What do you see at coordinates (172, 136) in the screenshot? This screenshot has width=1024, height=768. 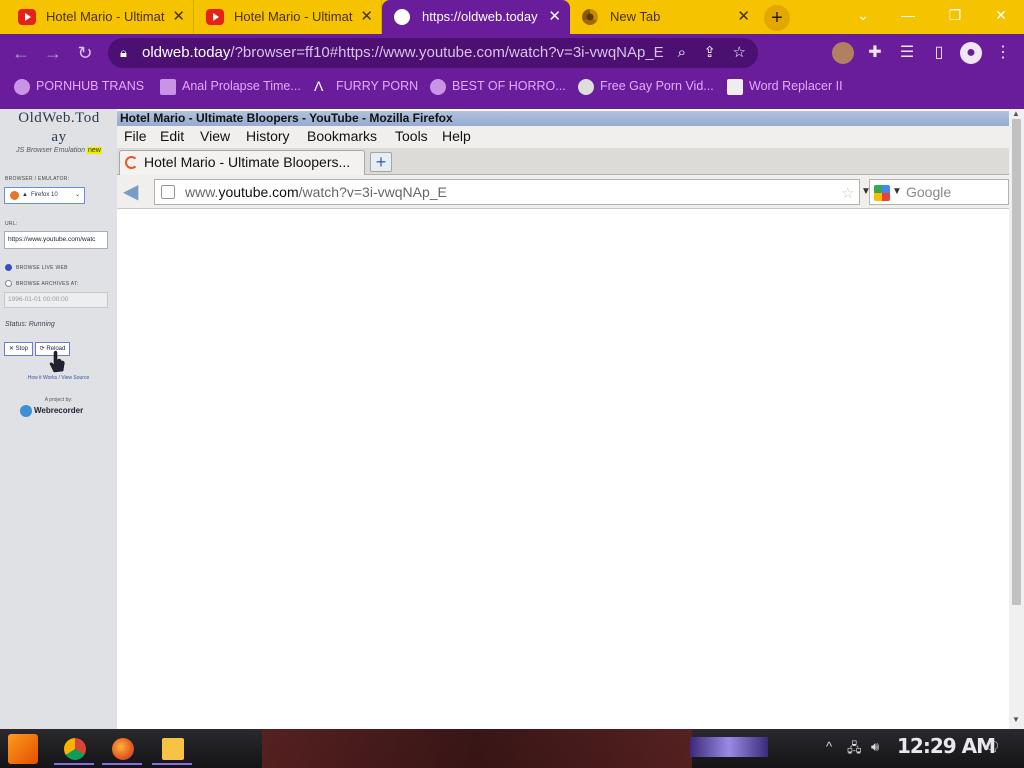 I see `menu-edit: Edit` at bounding box center [172, 136].